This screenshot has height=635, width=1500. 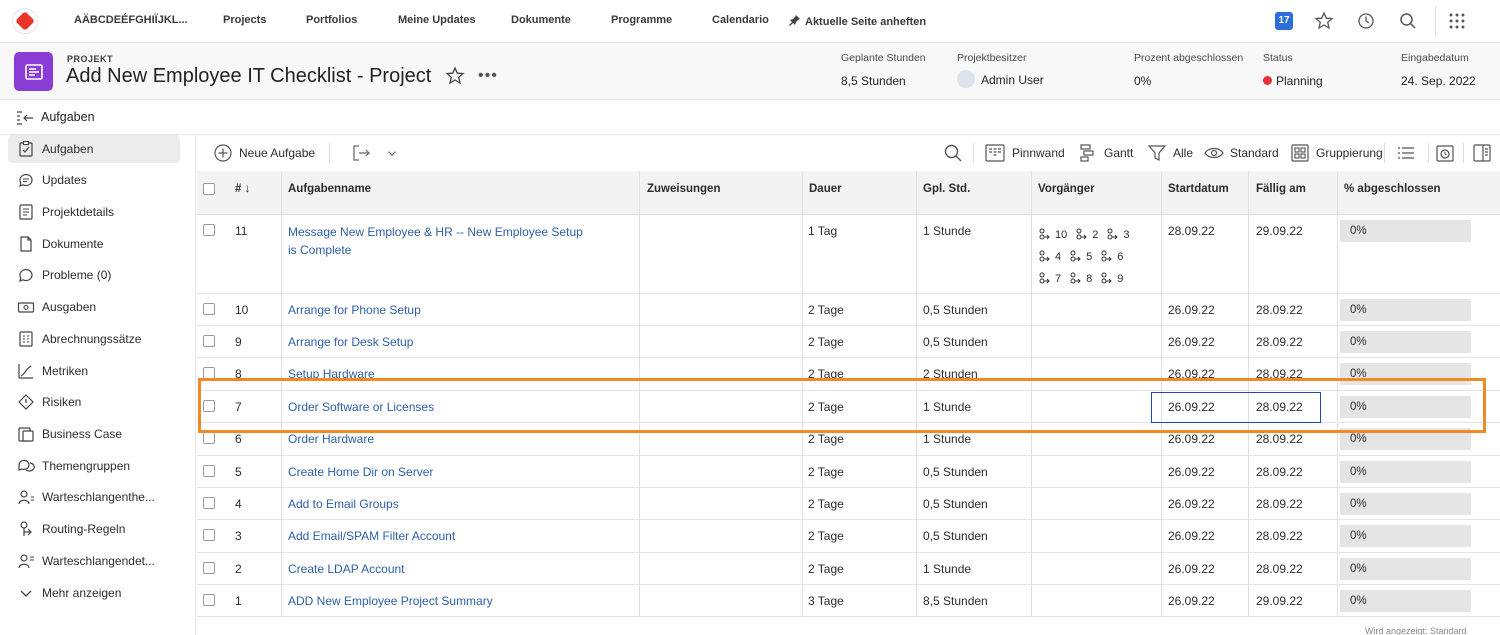 I want to click on task-name-link: Create LDAP Account, so click(x=438, y=569).